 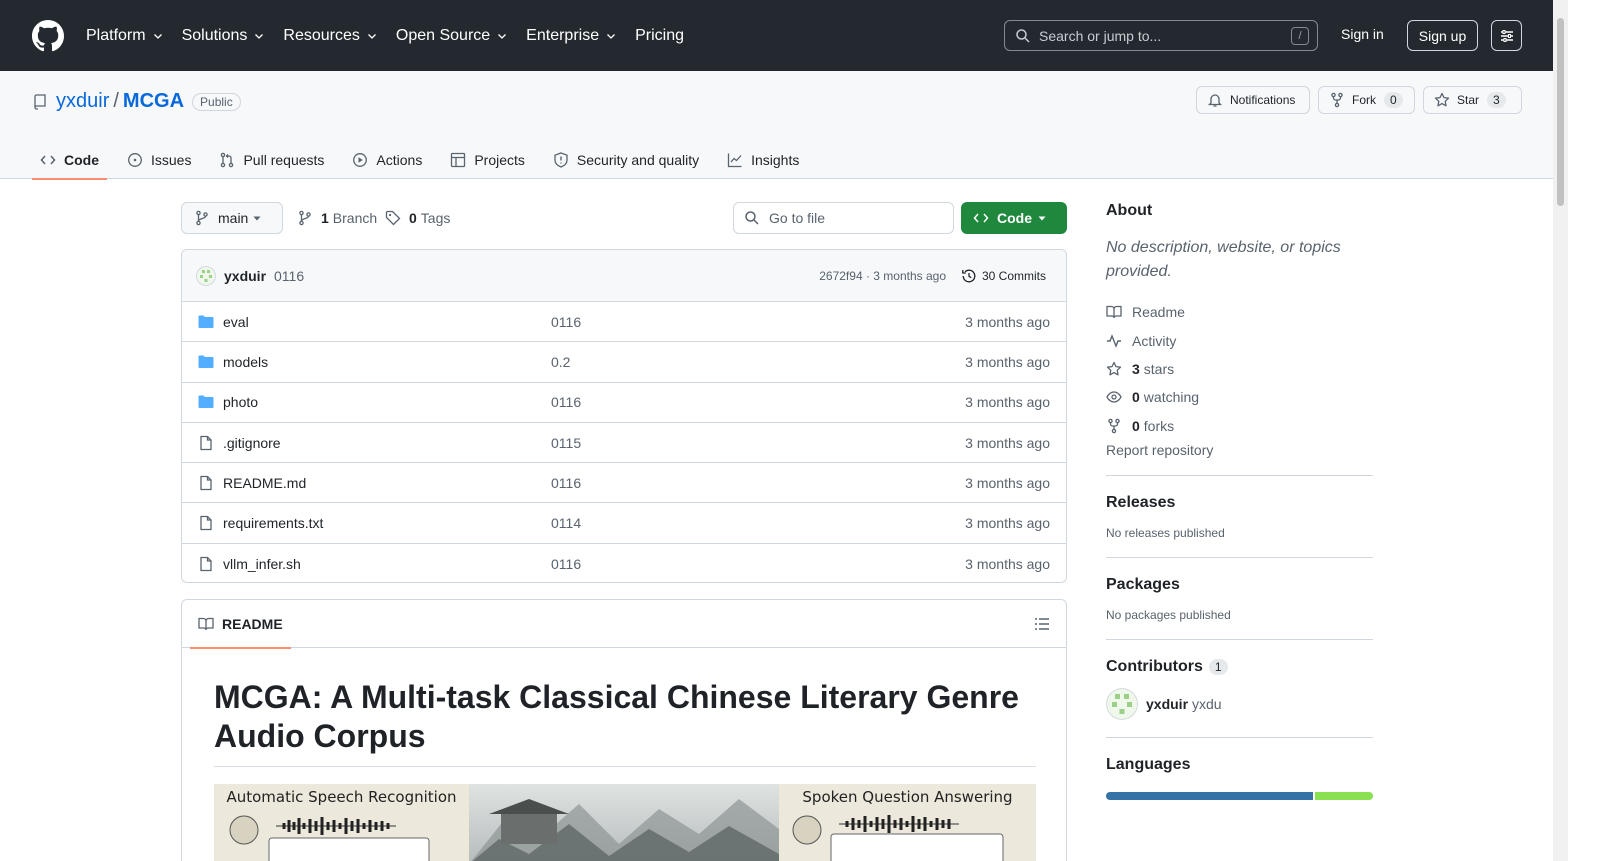 I want to click on nav-label: Resources, so click(x=321, y=35).